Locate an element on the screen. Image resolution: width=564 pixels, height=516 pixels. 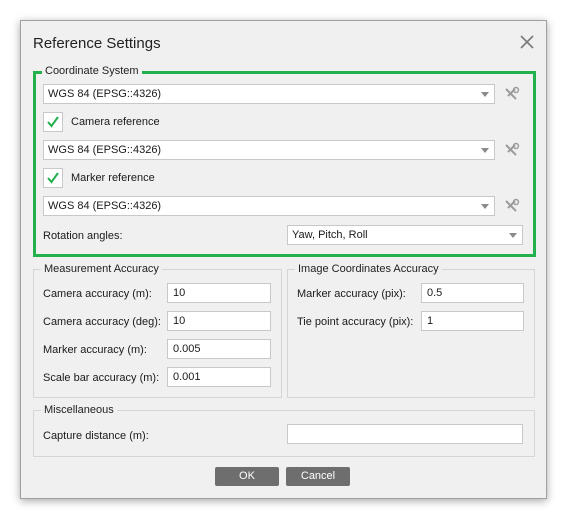
measurement-accuracy-legend: Measurement Accuracy is located at coordinates (101, 269).